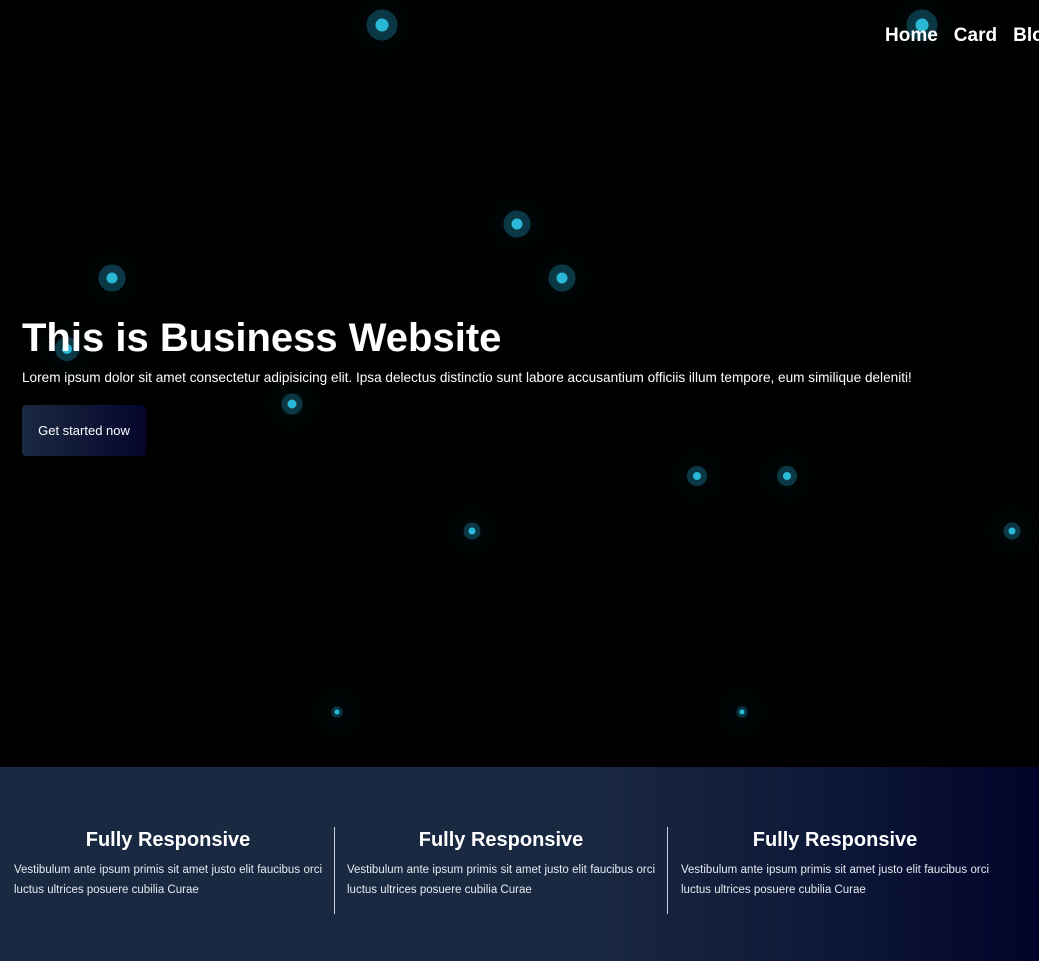 This screenshot has width=1039, height=961. I want to click on nav-link-card: Card, so click(975, 36).